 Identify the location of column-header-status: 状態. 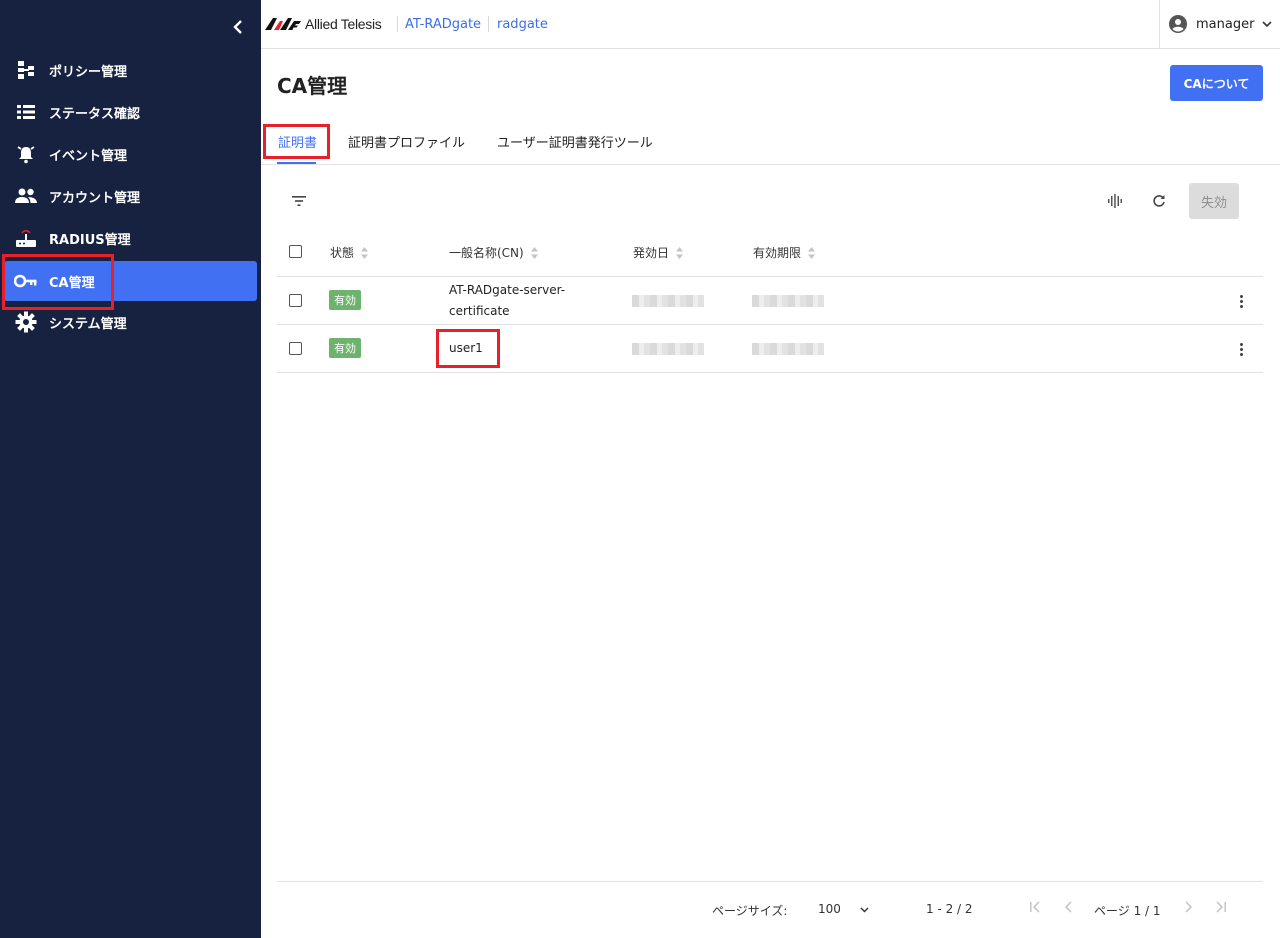
(349, 252).